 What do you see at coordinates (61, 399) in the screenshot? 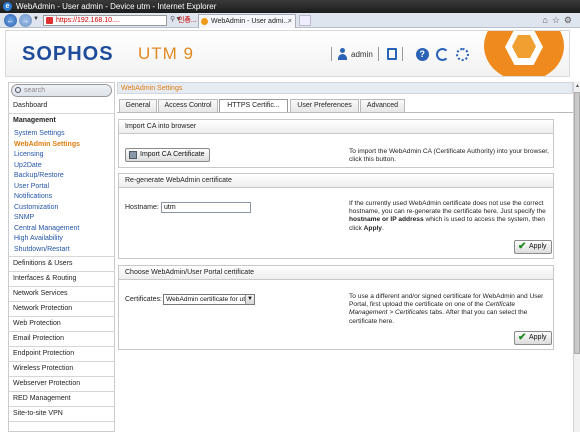
I see `sidebar-group-red-management: RED Management` at bounding box center [61, 399].